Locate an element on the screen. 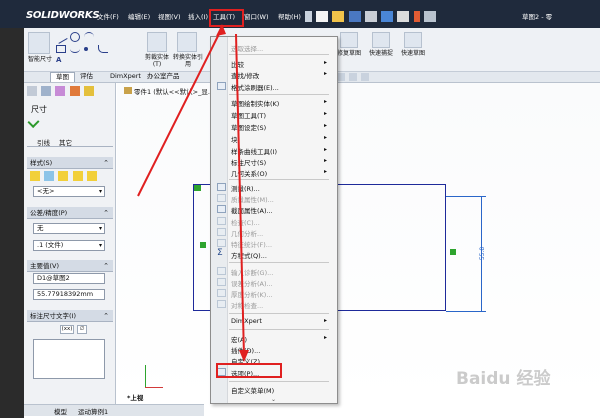 Image resolution: width=600 pixels, height=418 pixels. arrow-line-to-options is located at coordinates (240, 195).